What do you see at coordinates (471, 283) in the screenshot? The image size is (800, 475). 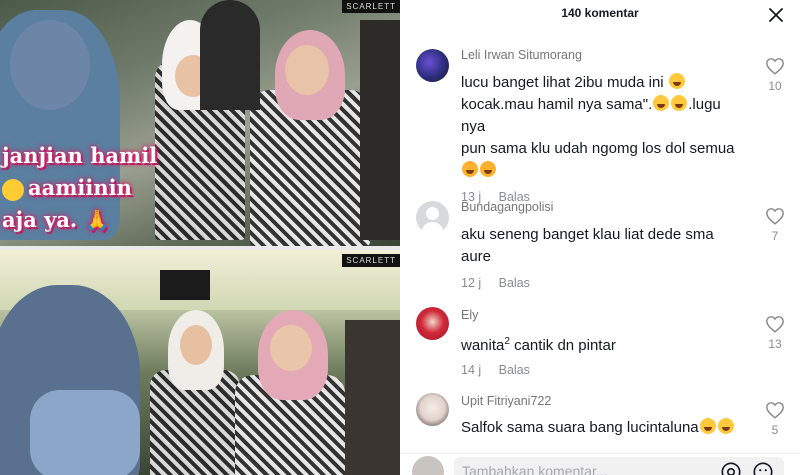 I see `comment-time: 12 j` at bounding box center [471, 283].